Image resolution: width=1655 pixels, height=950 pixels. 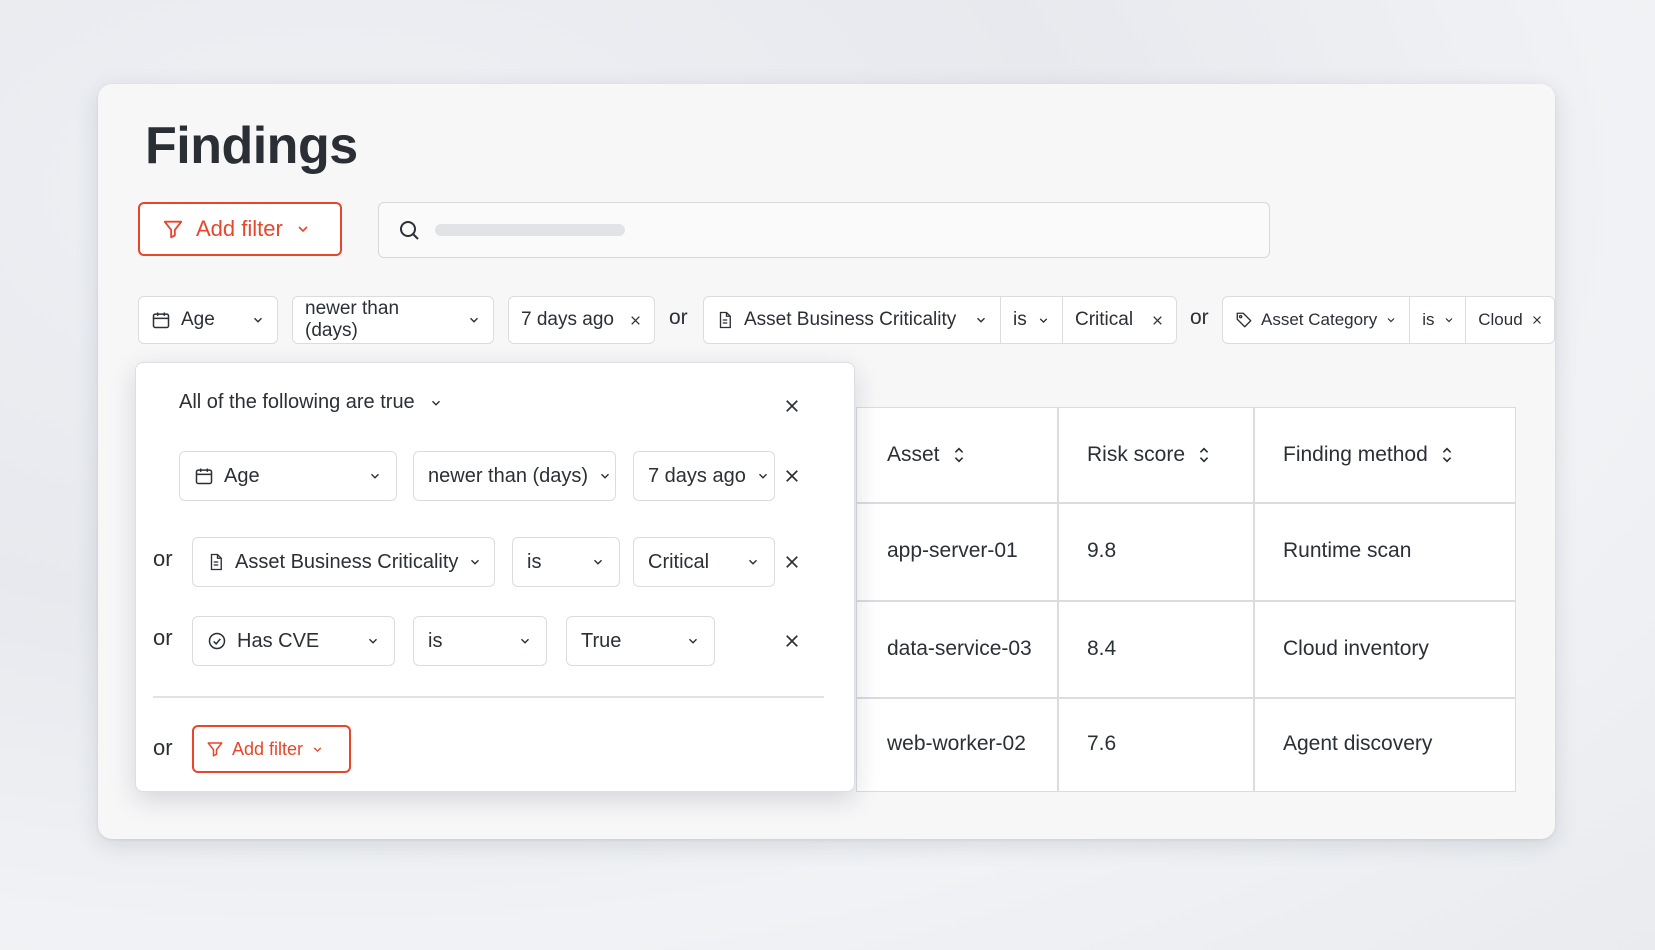 I want to click on filter-chip-criticality: Asset Business Criticality is Critical, so click(x=940, y=320).